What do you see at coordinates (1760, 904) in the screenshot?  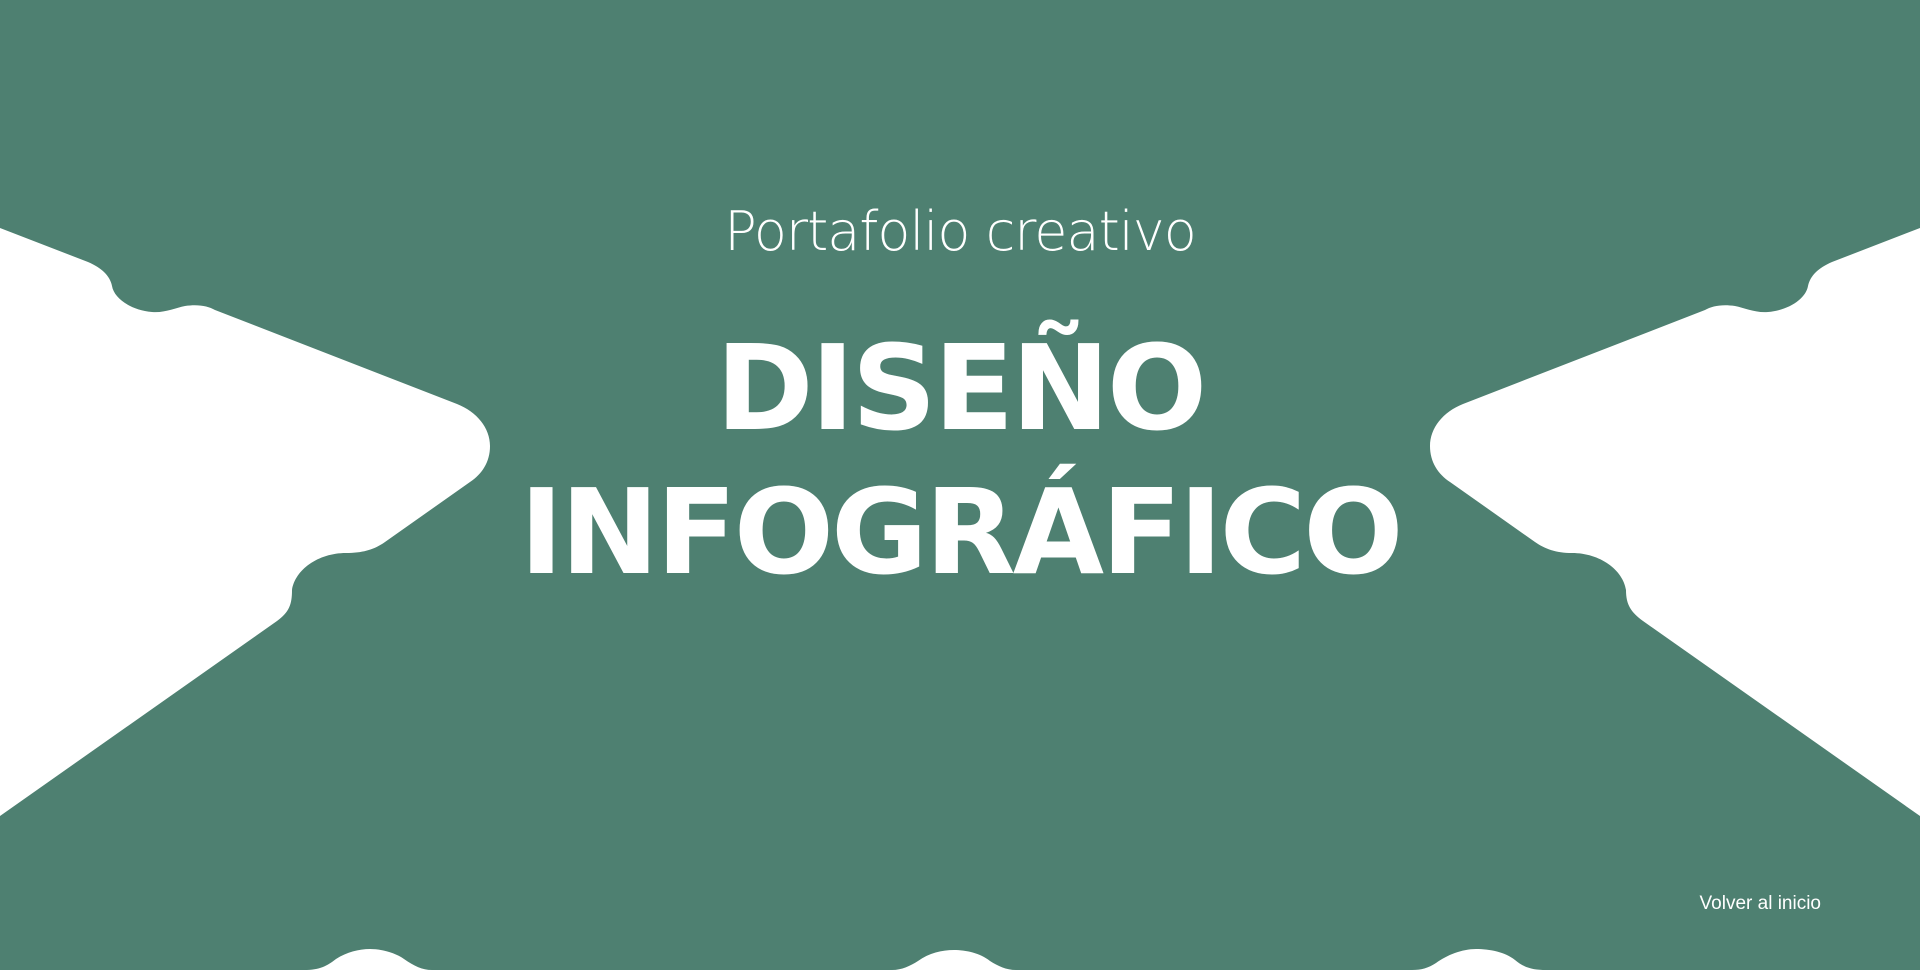 I see `back-to-home-link: Volver al inicio` at bounding box center [1760, 904].